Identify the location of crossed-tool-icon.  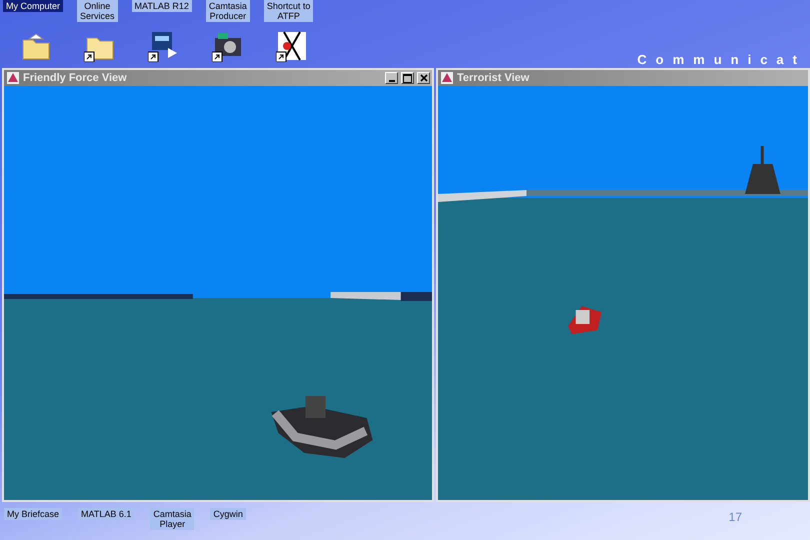
(292, 46).